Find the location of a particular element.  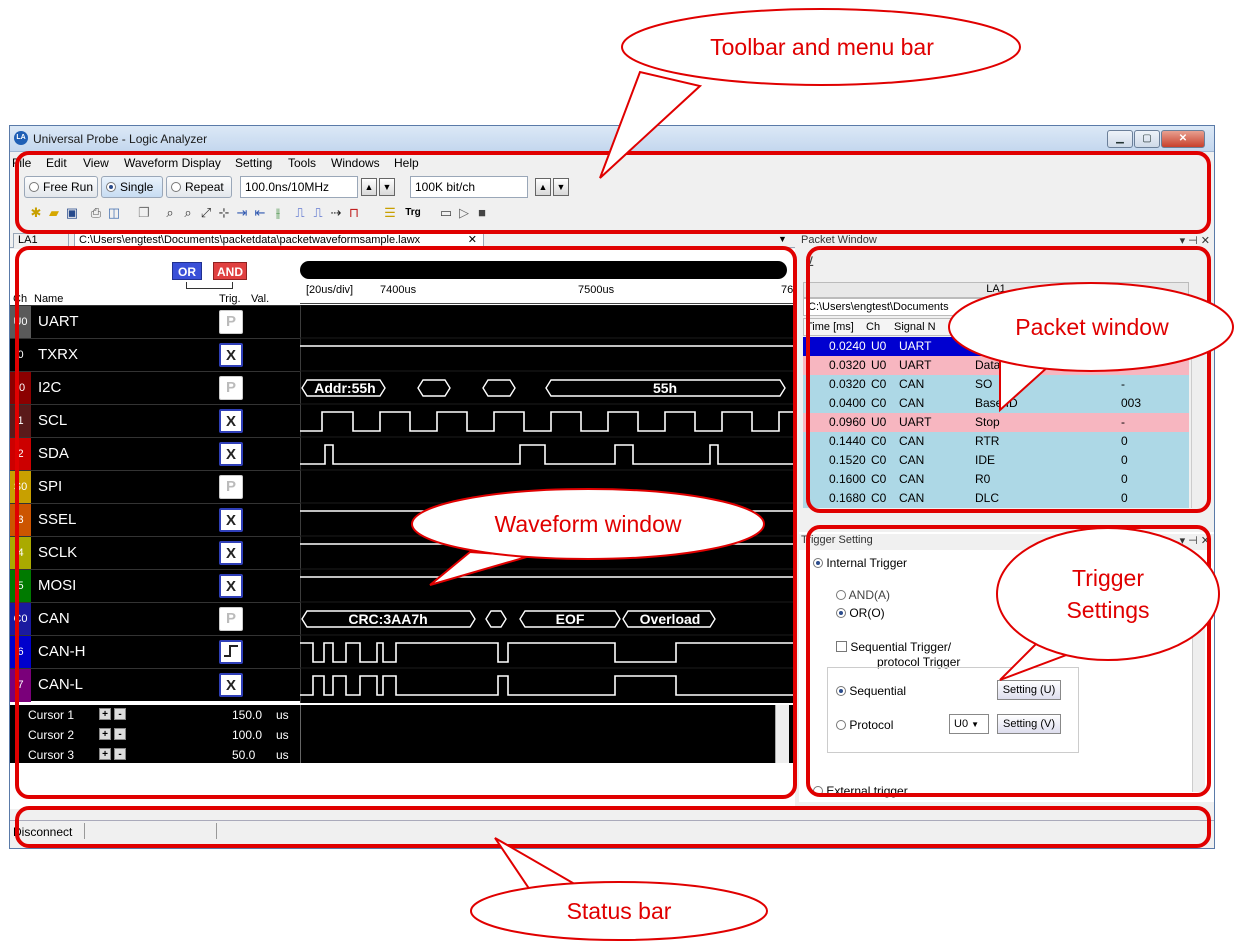

menu-waveform-display: Waveform Display is located at coordinates (172, 163).